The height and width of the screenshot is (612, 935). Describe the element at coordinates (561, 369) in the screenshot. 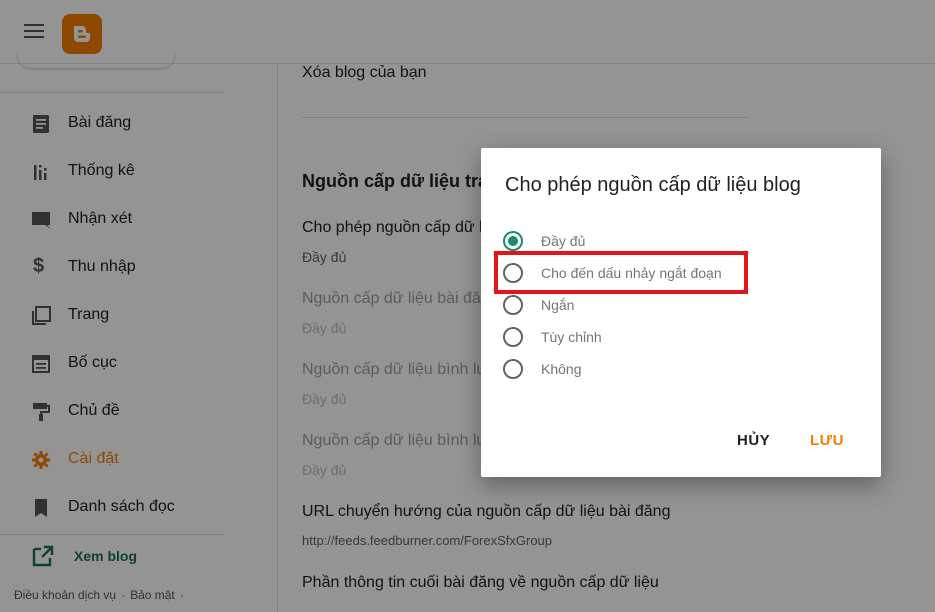

I see `option-label: Không` at that location.